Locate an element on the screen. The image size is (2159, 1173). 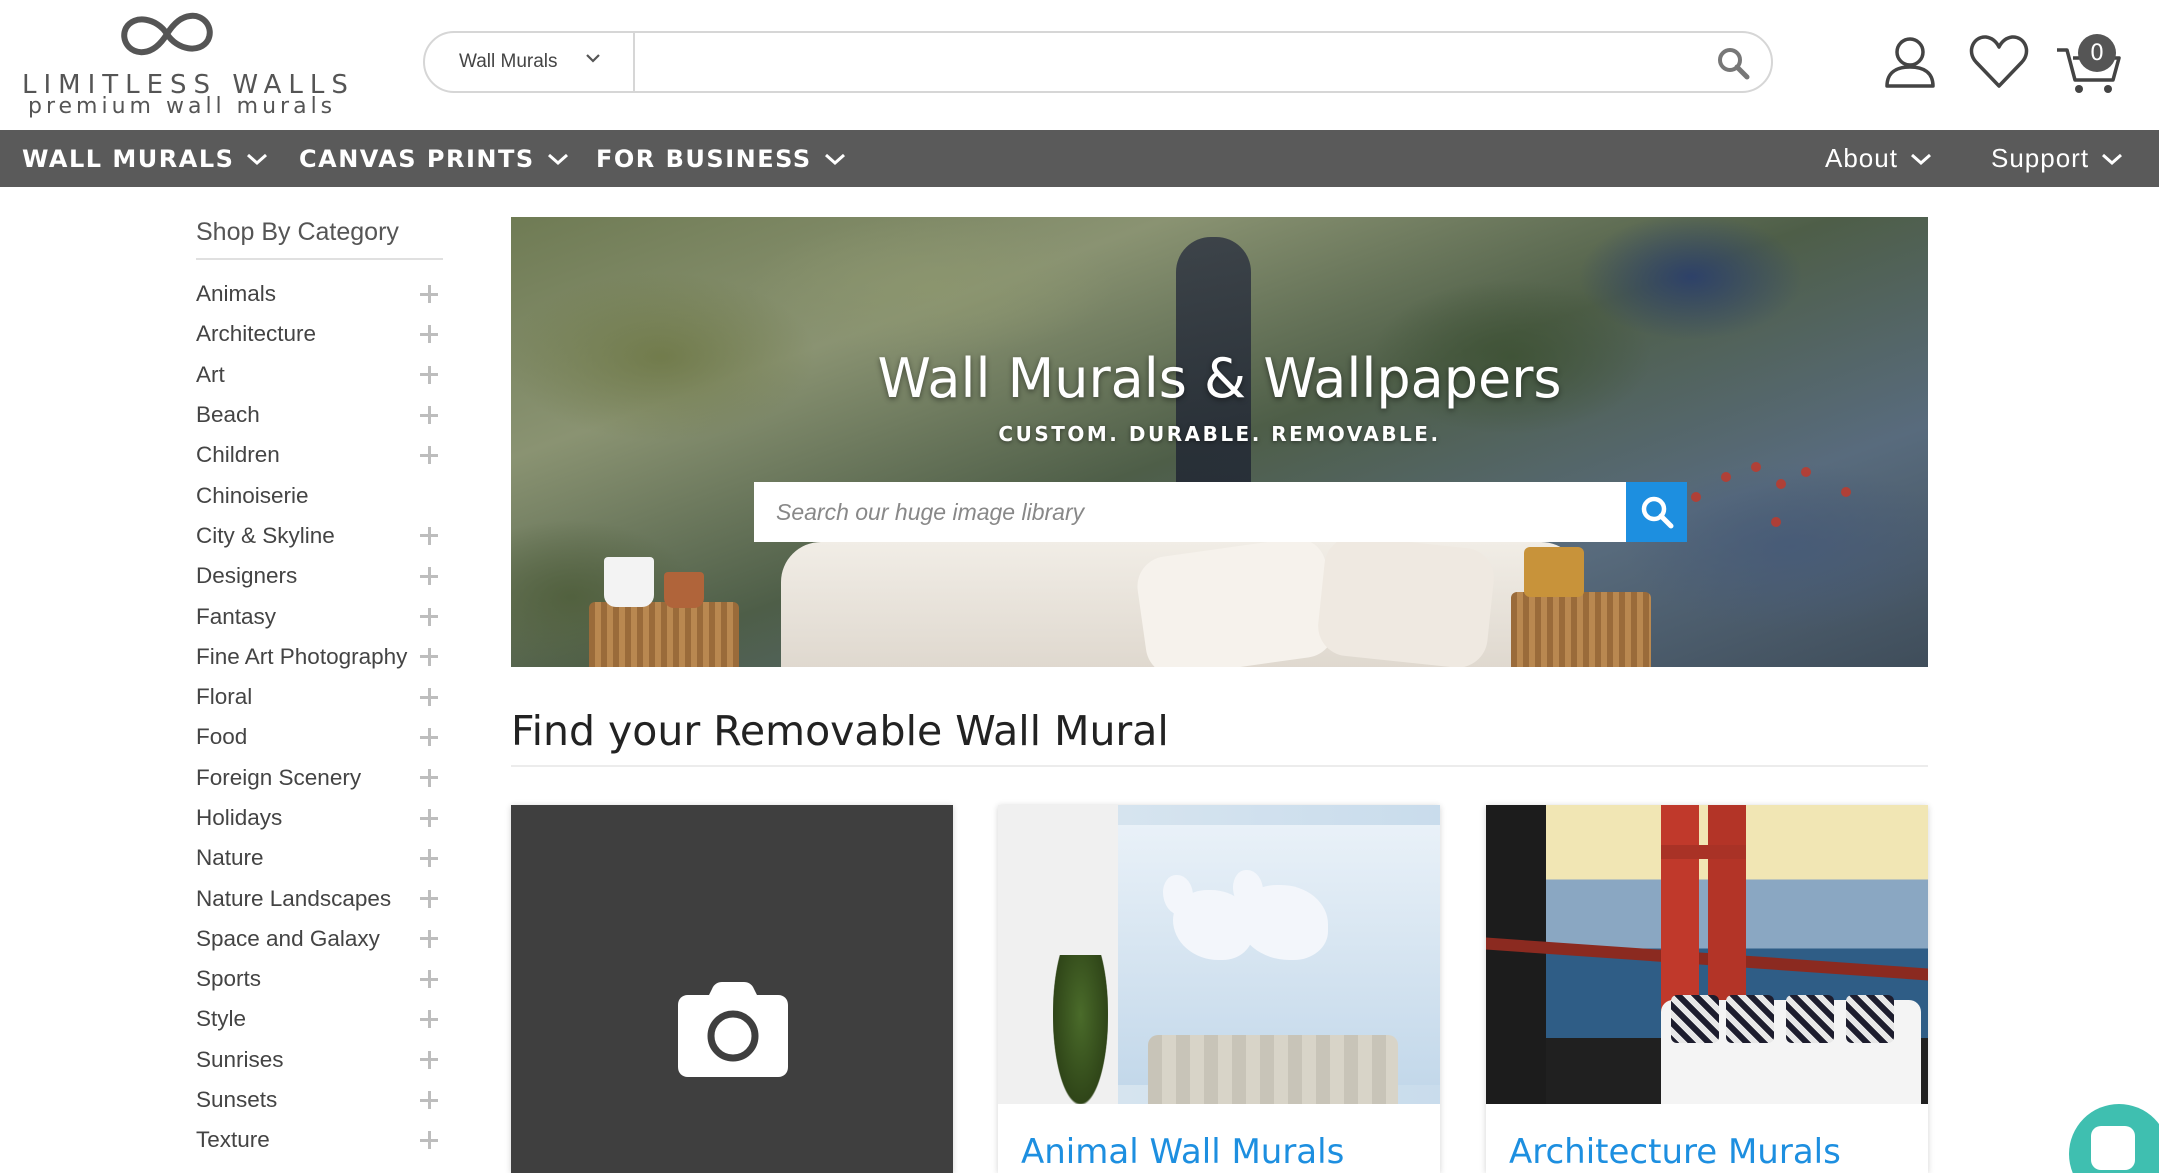
sidebar-item-chinoiserie: Chinoiserie is located at coordinates (319, 495).